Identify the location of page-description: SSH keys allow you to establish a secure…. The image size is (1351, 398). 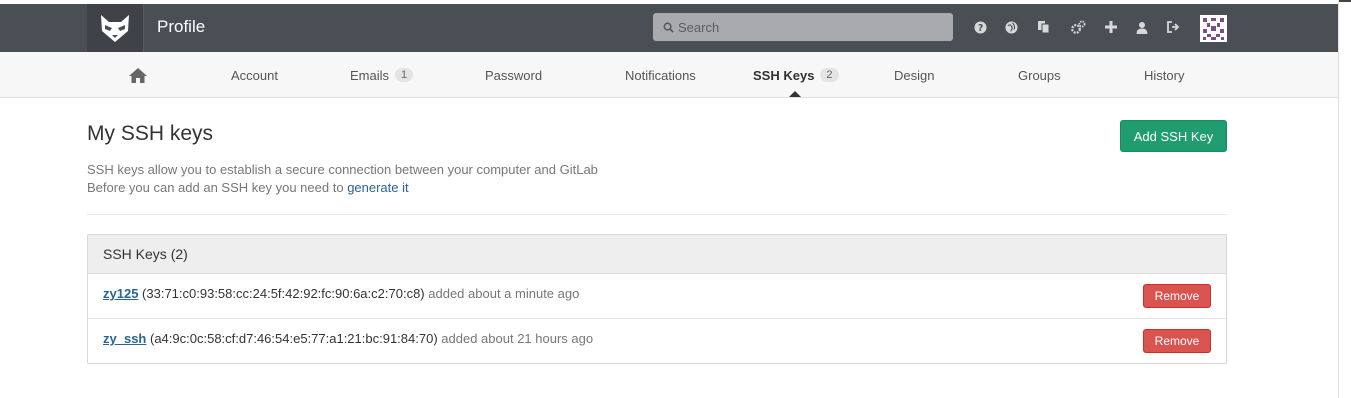
(342, 179).